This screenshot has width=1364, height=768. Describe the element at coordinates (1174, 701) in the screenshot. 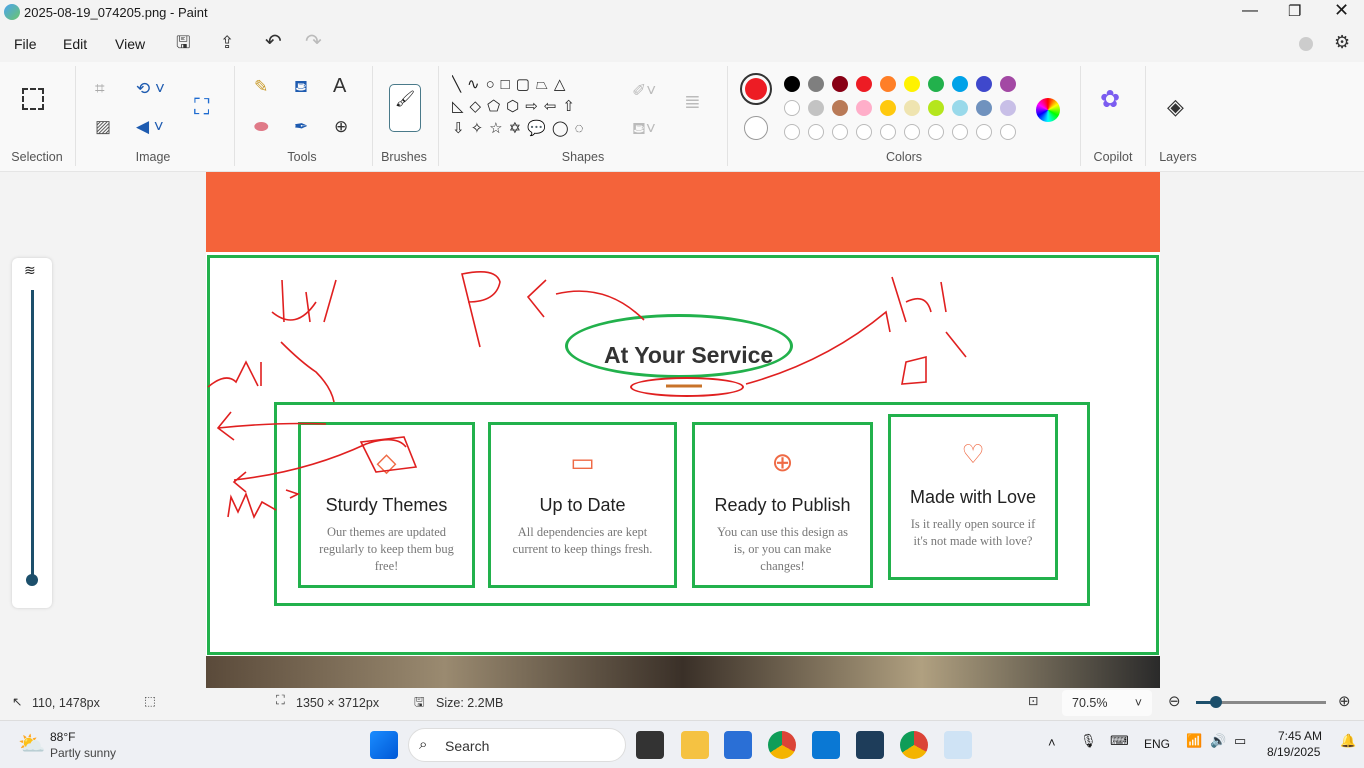

I see `zoom-out-icon: ⊖` at that location.